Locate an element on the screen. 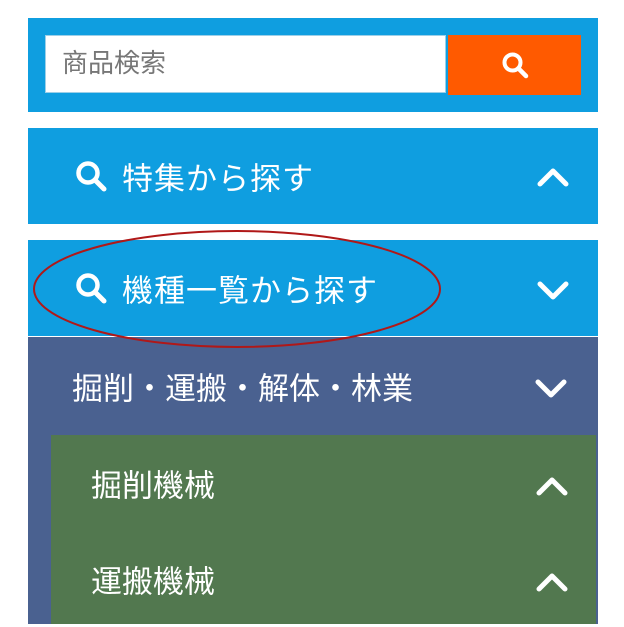  menu-model-list-search: 機種一覧から探す is located at coordinates (313, 288).